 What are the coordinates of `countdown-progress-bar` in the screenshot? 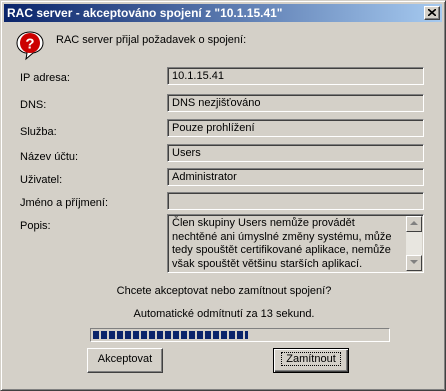 It's located at (240, 335).